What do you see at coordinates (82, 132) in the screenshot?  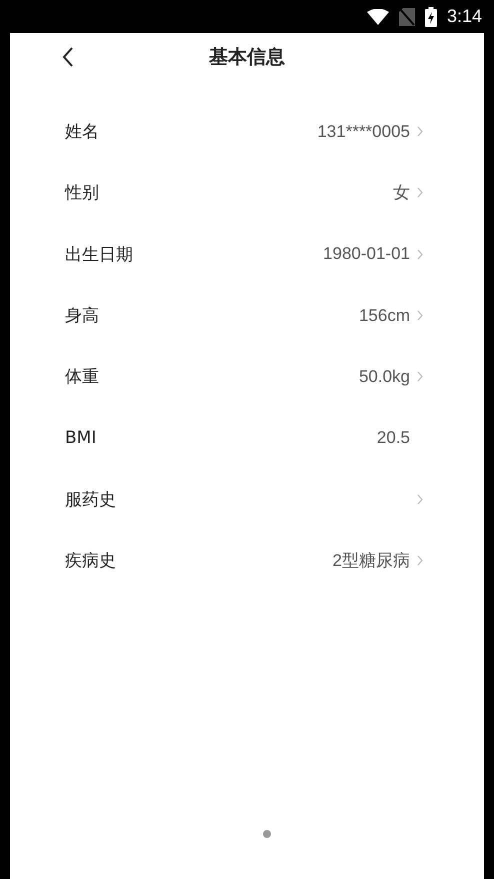 I see `field-label: 姓名` at bounding box center [82, 132].